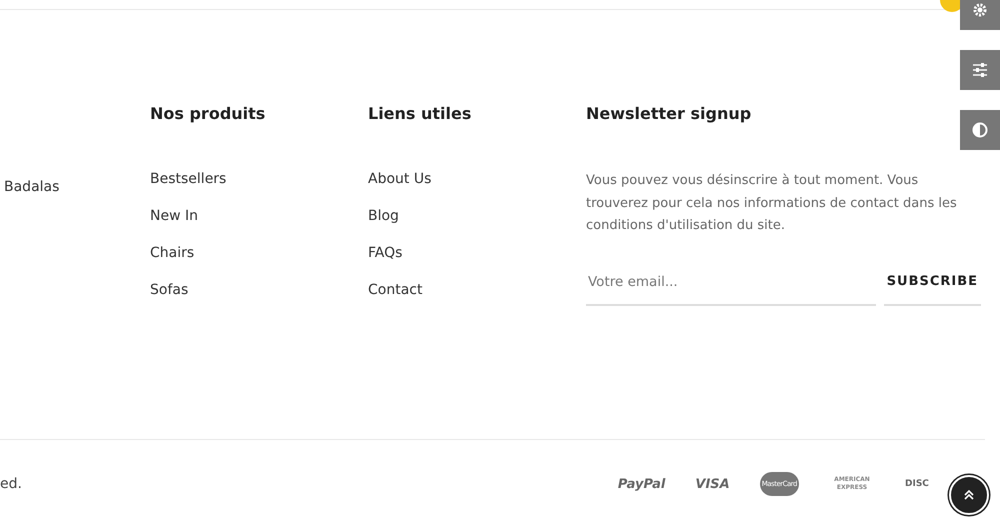 The width and height of the screenshot is (1000, 518). I want to click on paypal-logo: PayPal, so click(642, 484).